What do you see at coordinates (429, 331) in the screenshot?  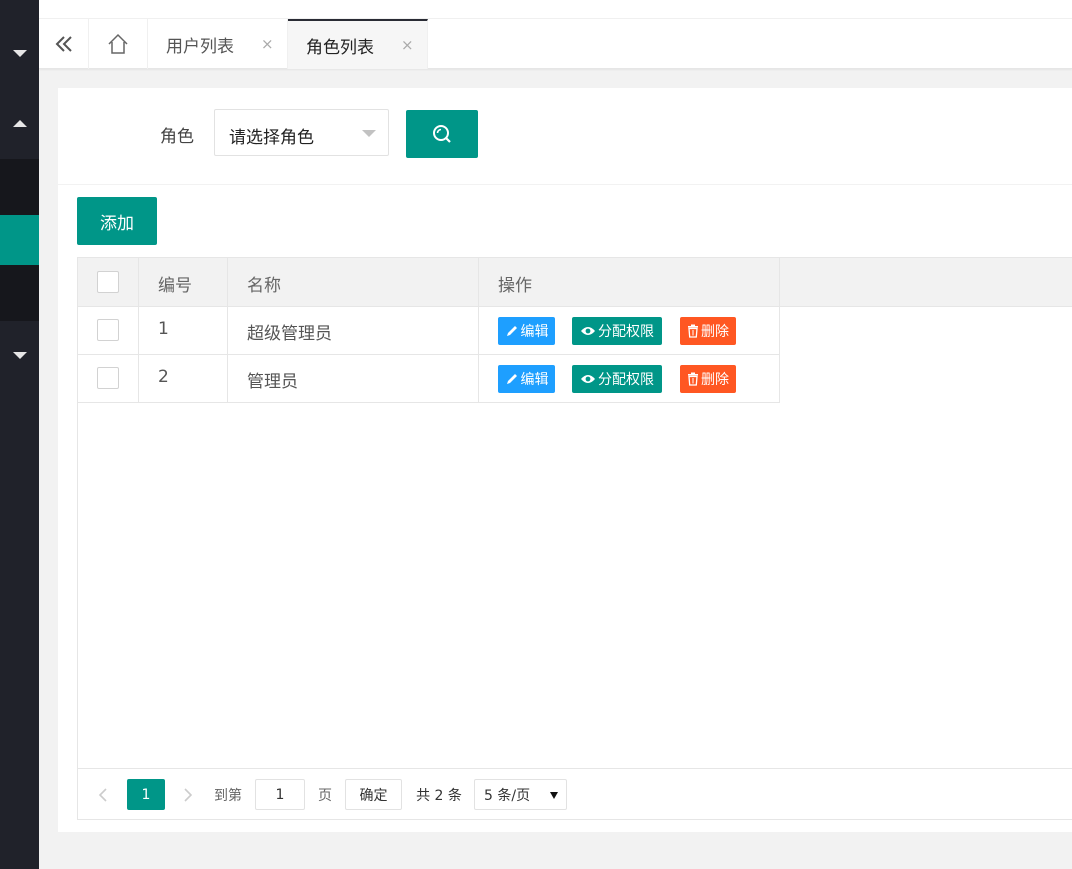 I see `table-row: 1 超级管理员 编辑 分配权限 删除` at bounding box center [429, 331].